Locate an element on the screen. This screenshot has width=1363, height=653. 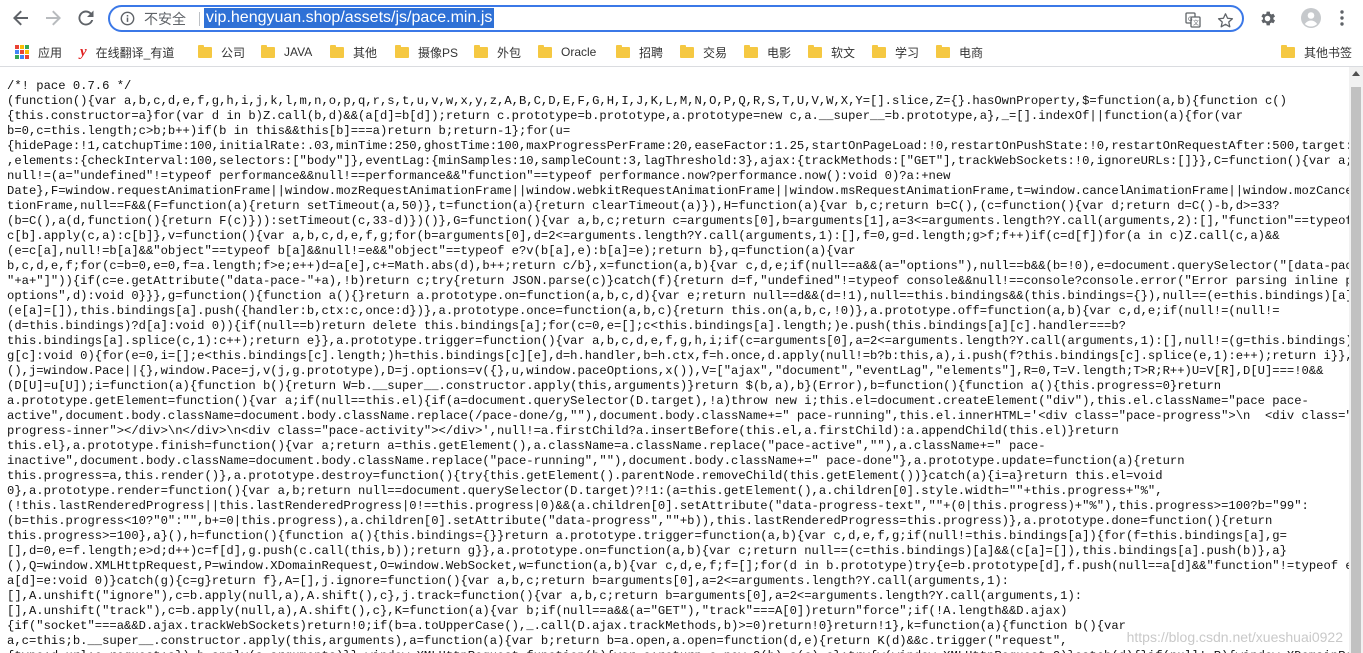
translate-icon: G文 is located at coordinates (1193, 20).